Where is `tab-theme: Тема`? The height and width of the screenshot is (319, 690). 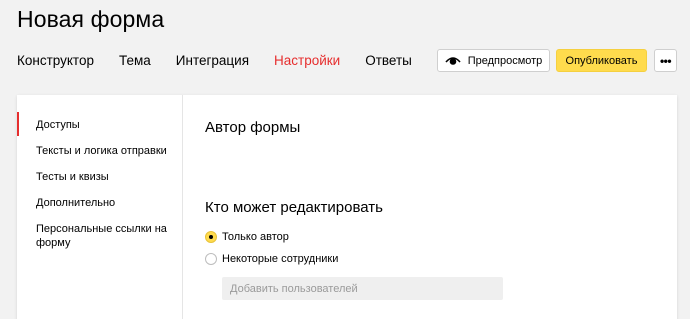 tab-theme: Тема is located at coordinates (135, 62).